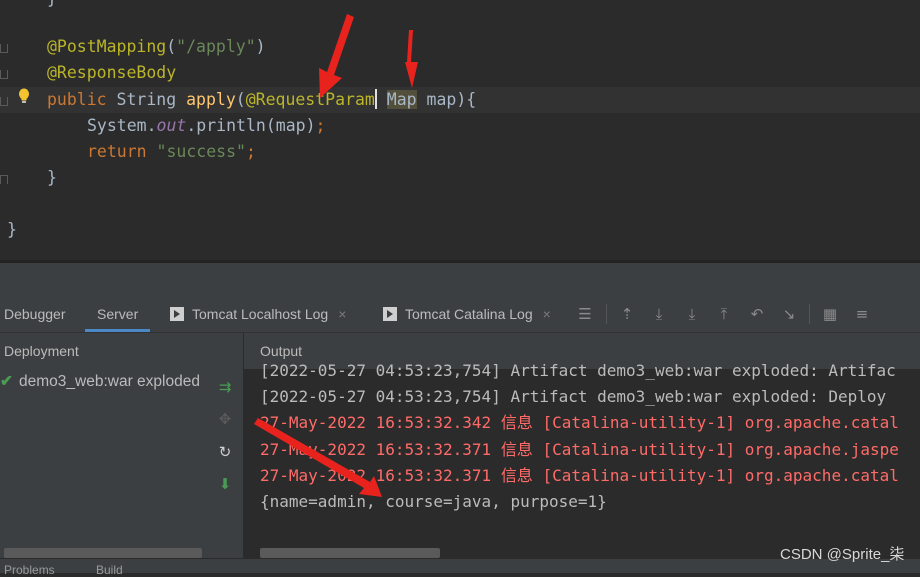 Image resolution: width=920 pixels, height=577 pixels. I want to click on code-line-class-close: }, so click(460, 230).